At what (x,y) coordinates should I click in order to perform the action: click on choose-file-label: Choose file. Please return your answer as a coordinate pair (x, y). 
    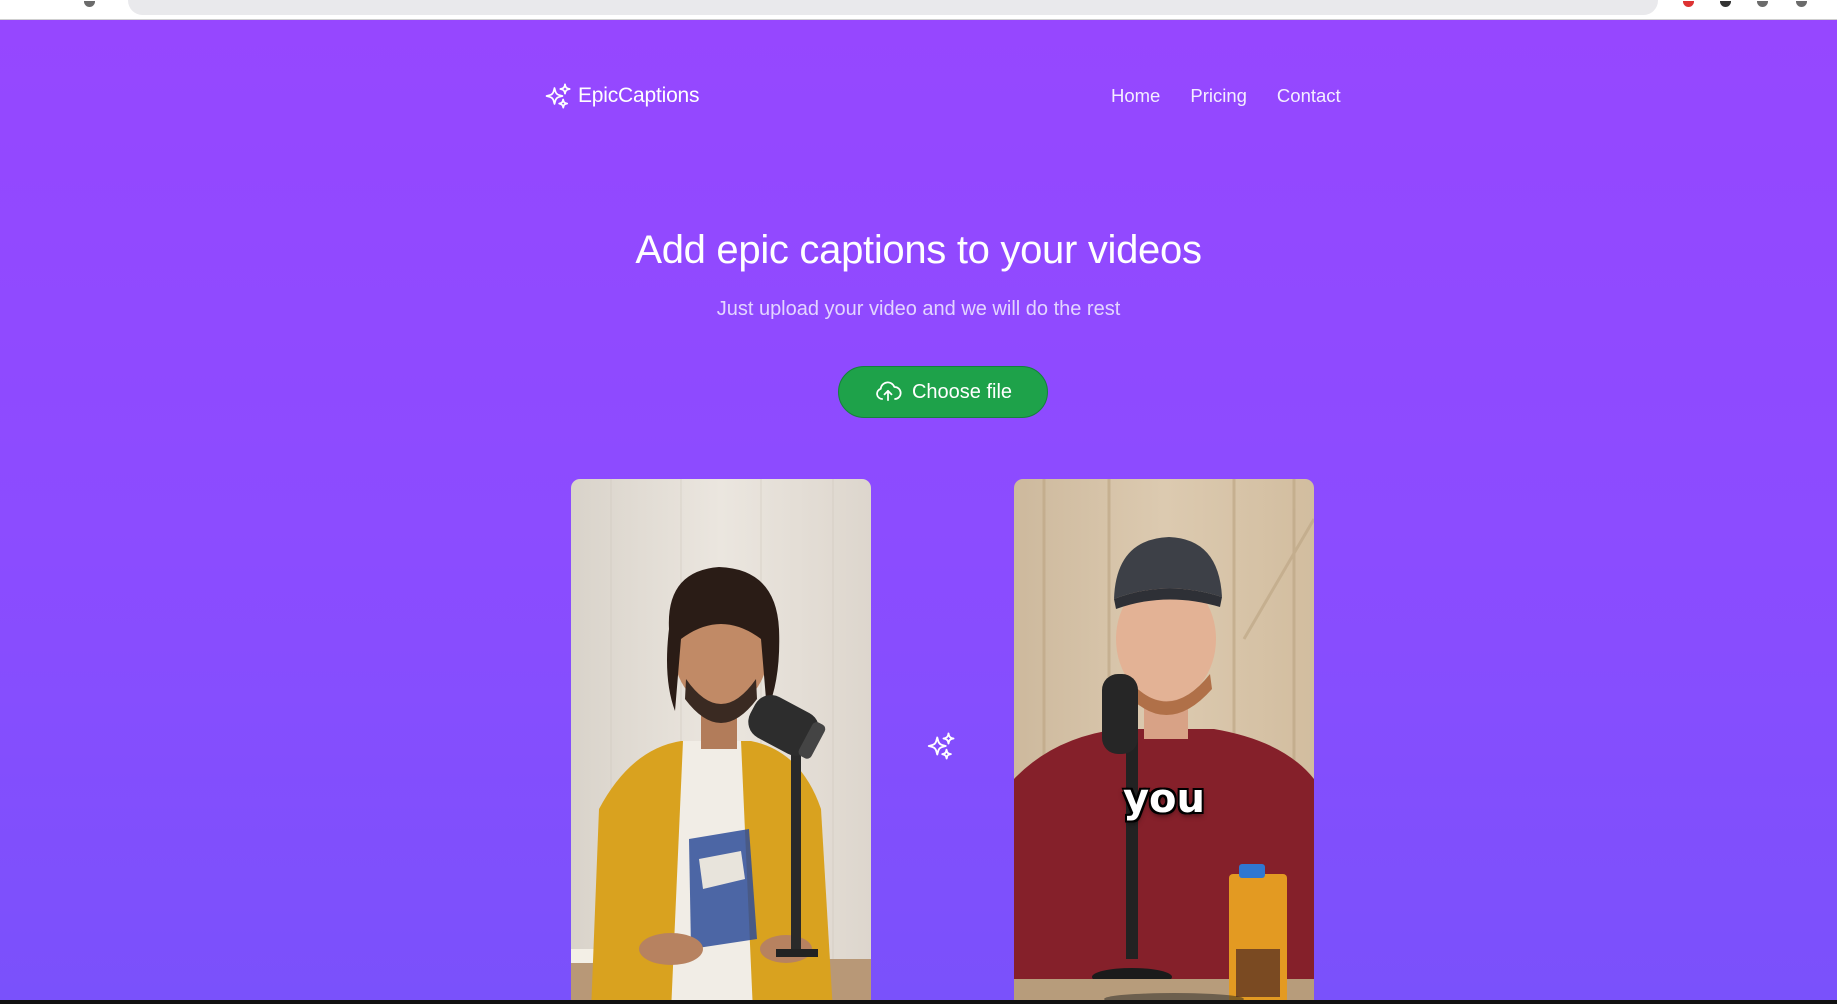
    Looking at the image, I should click on (962, 391).